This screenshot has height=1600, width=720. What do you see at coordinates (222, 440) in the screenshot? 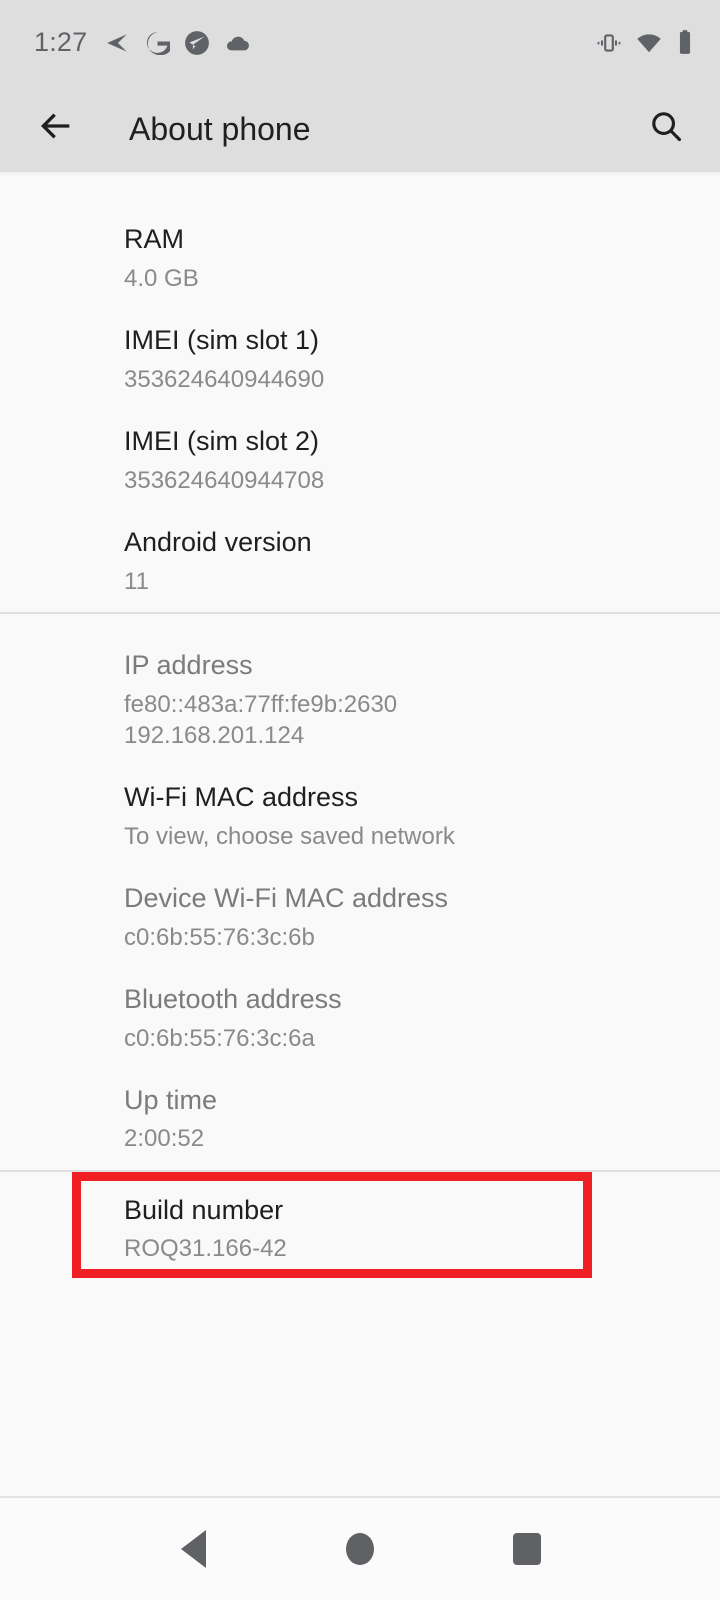
I see `list-item-title: IMEI (sim slot 2)` at bounding box center [222, 440].